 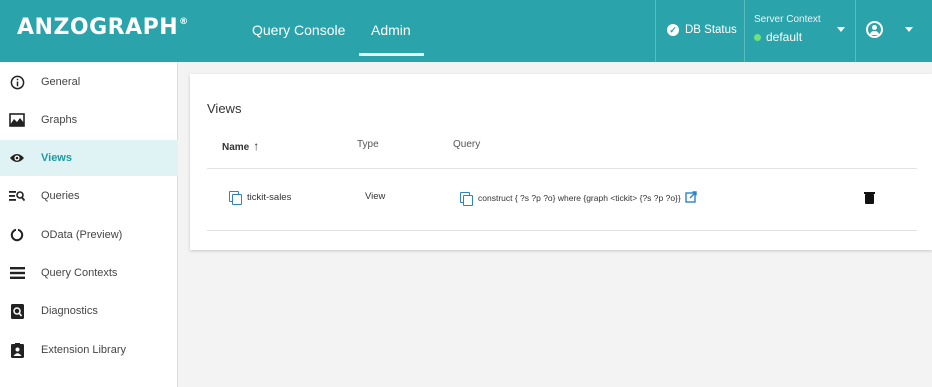 I want to click on sidebar-item-queries: Queries, so click(x=89, y=196).